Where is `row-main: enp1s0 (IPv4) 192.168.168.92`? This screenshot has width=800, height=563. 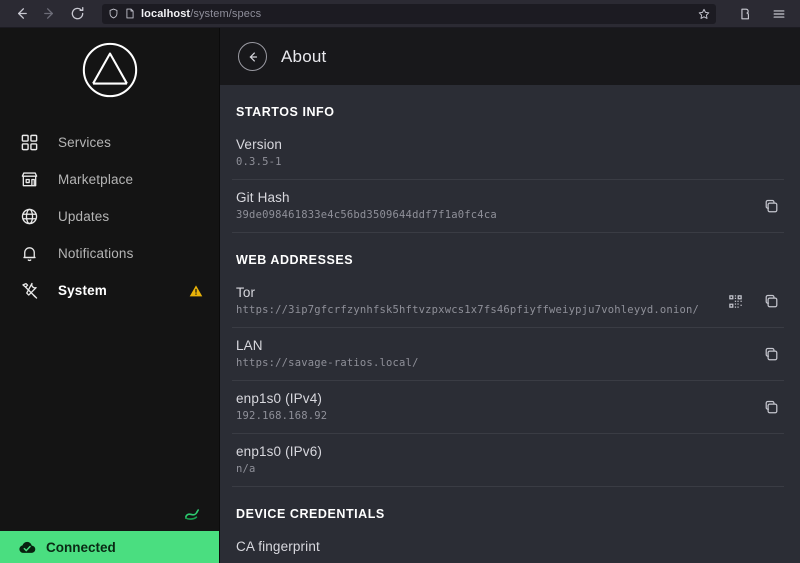 row-main: enp1s0 (IPv4) 192.168.168.92 is located at coordinates (499, 407).